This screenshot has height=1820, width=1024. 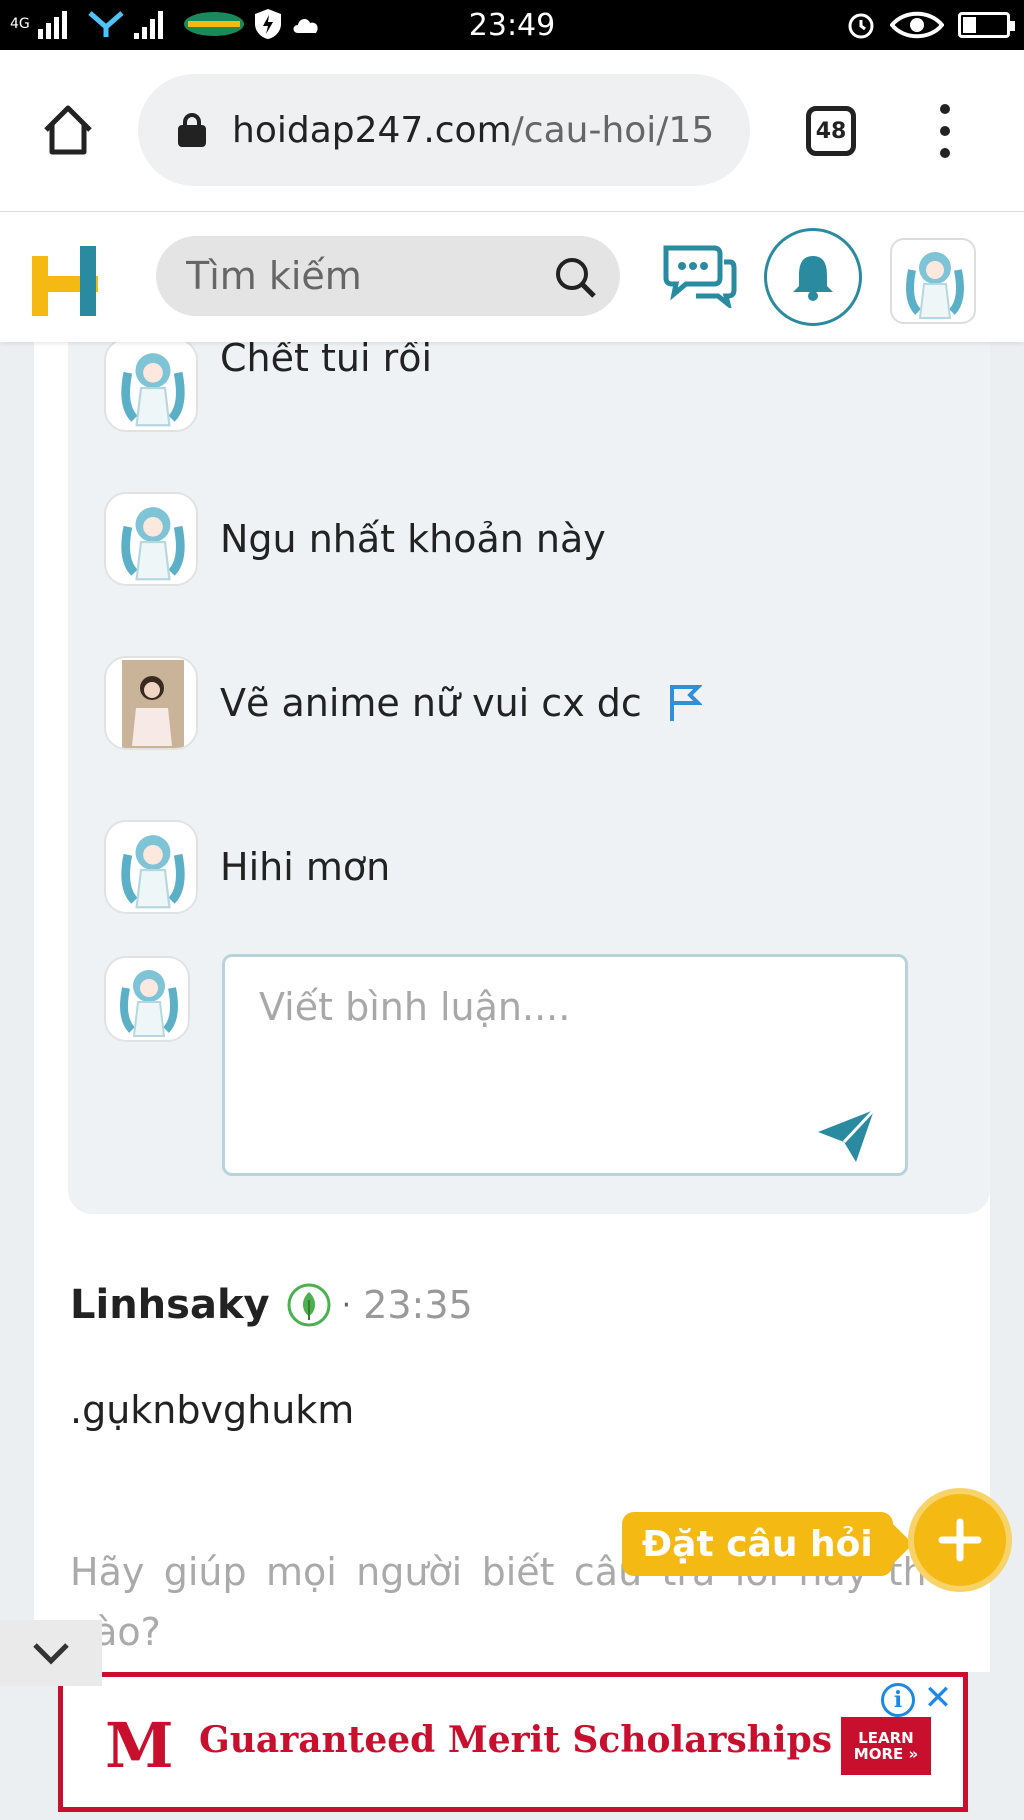 I want to click on ad-info-icon: i, so click(x=898, y=1700).